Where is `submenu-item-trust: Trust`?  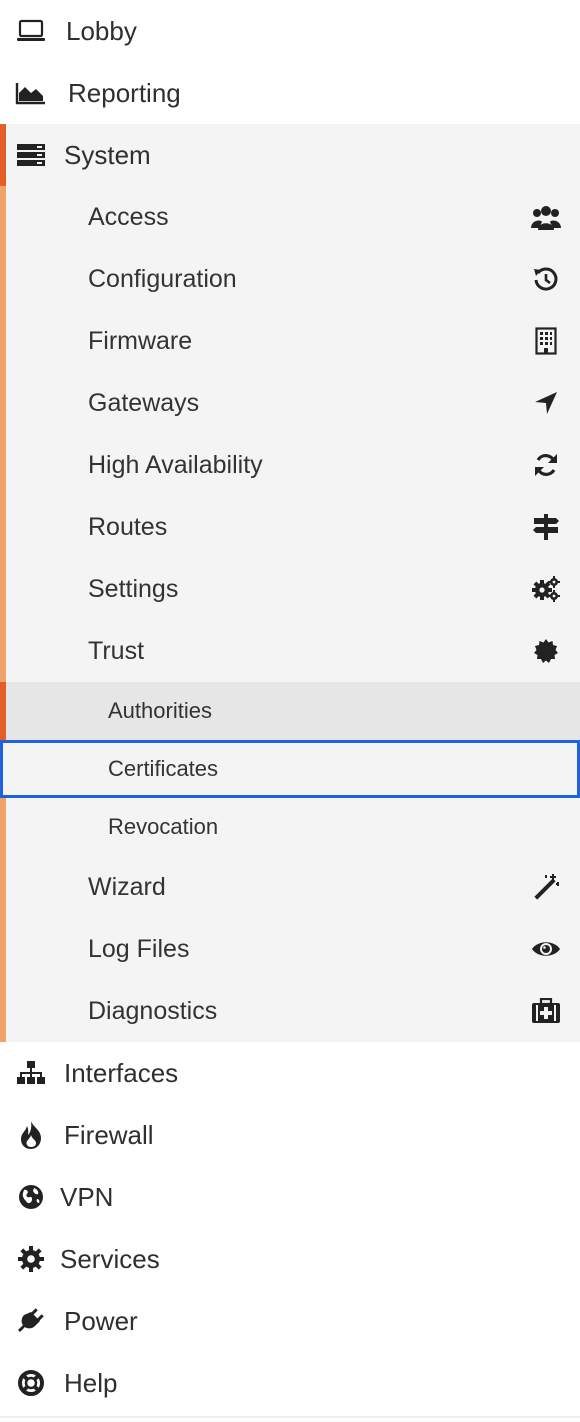 submenu-item-trust: Trust is located at coordinates (290, 651).